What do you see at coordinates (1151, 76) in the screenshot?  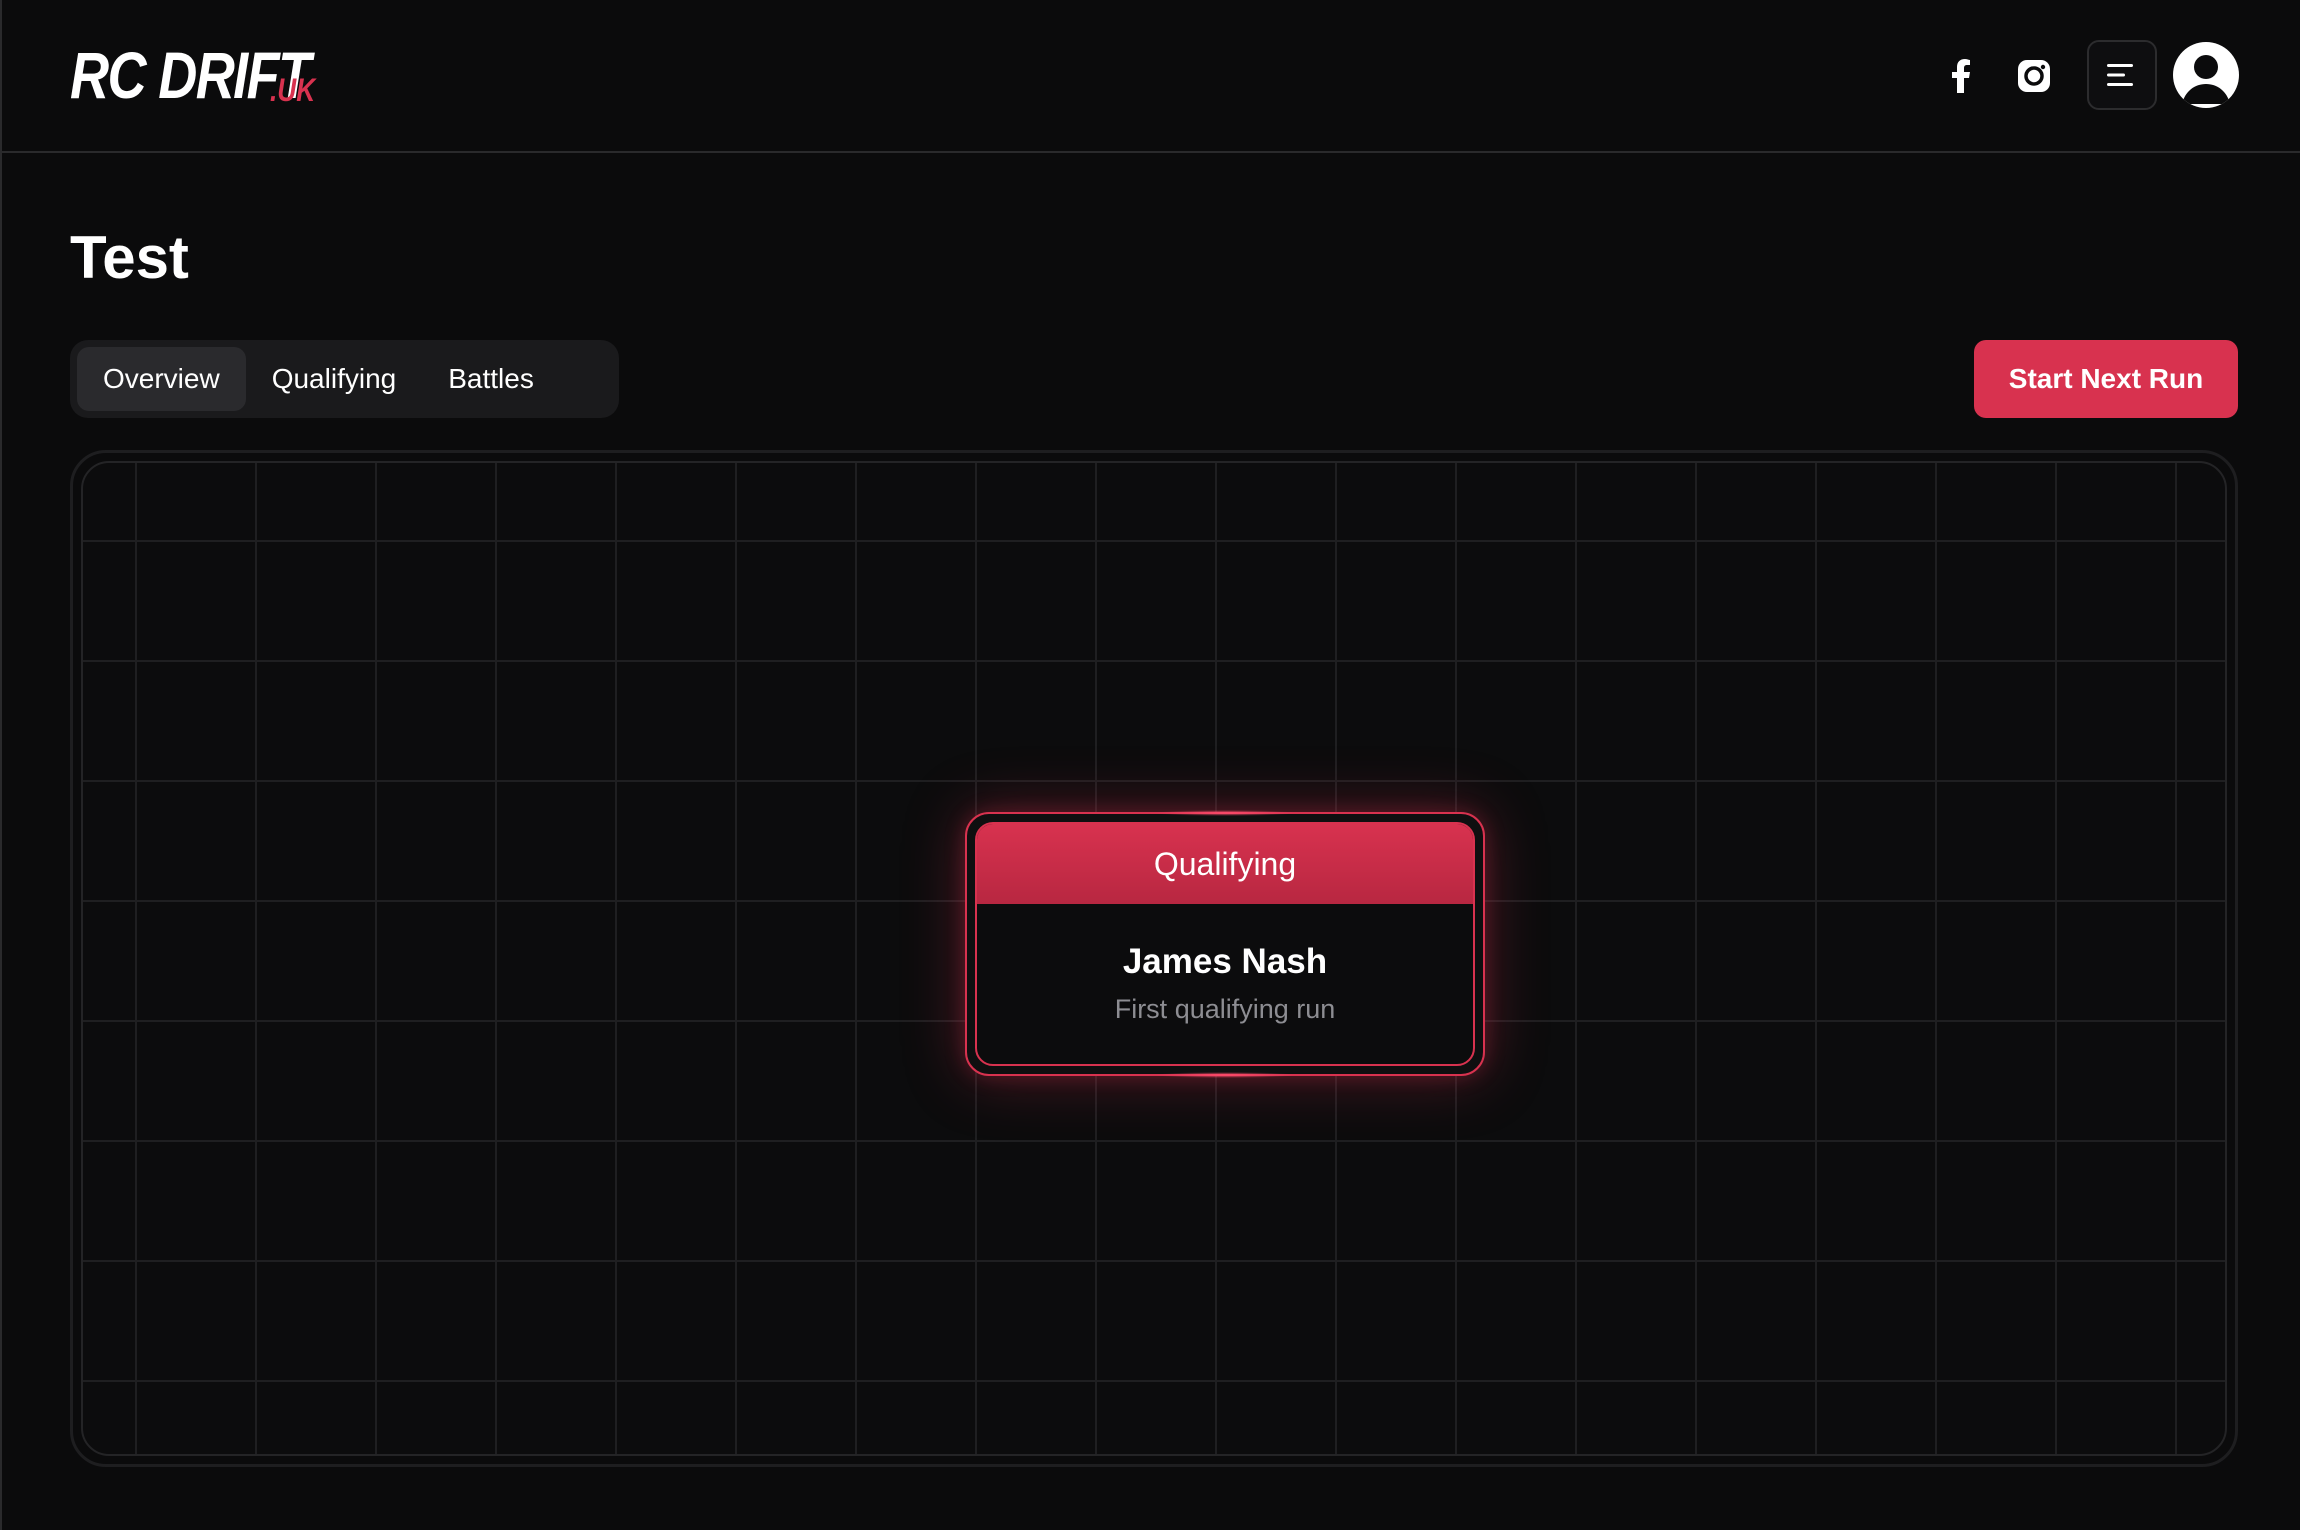 I see `top-header: RC DRIFT .UK` at bounding box center [1151, 76].